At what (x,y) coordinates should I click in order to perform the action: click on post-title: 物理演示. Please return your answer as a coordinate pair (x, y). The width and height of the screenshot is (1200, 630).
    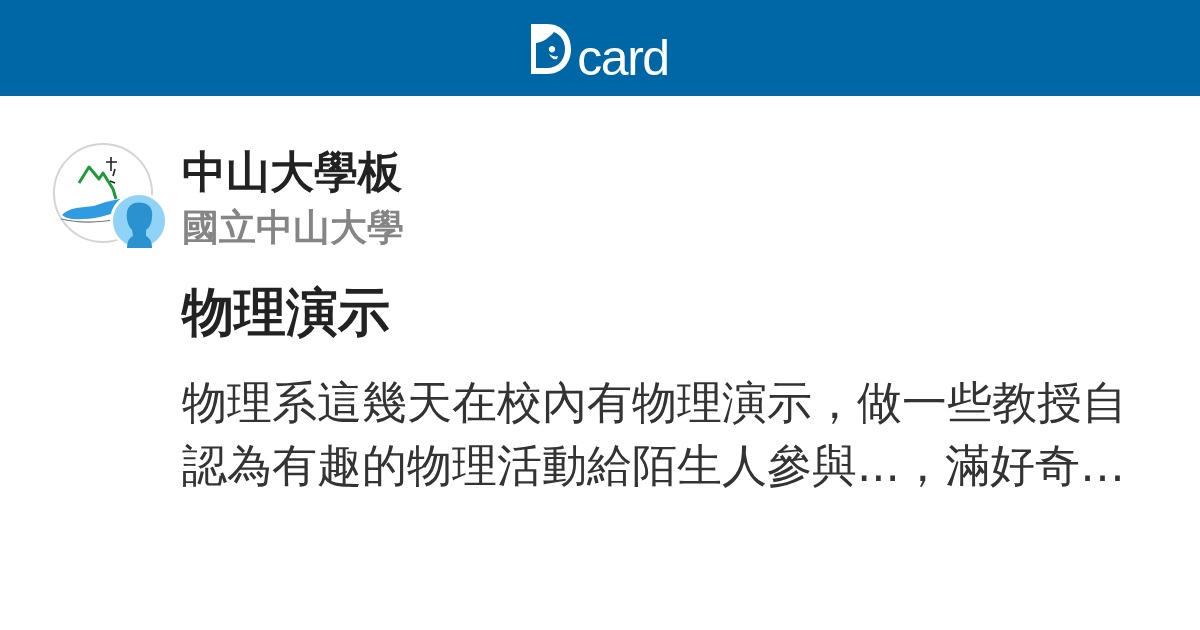
    Looking at the image, I should click on (286, 312).